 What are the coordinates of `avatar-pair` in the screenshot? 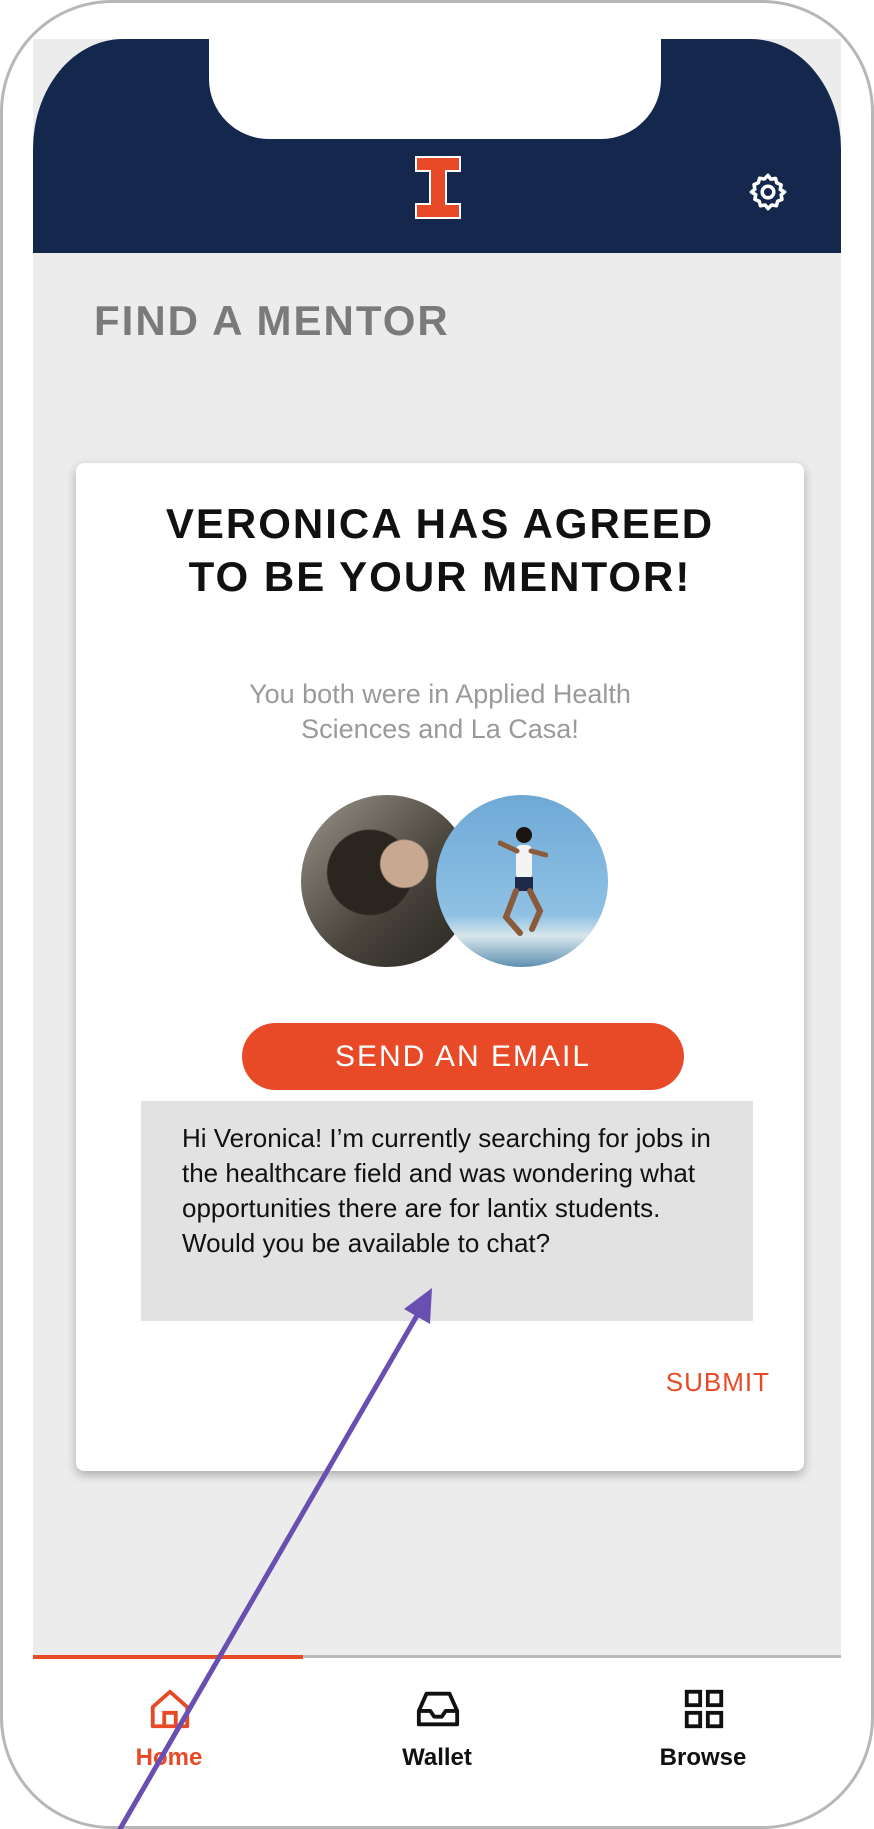 It's located at (456, 881).